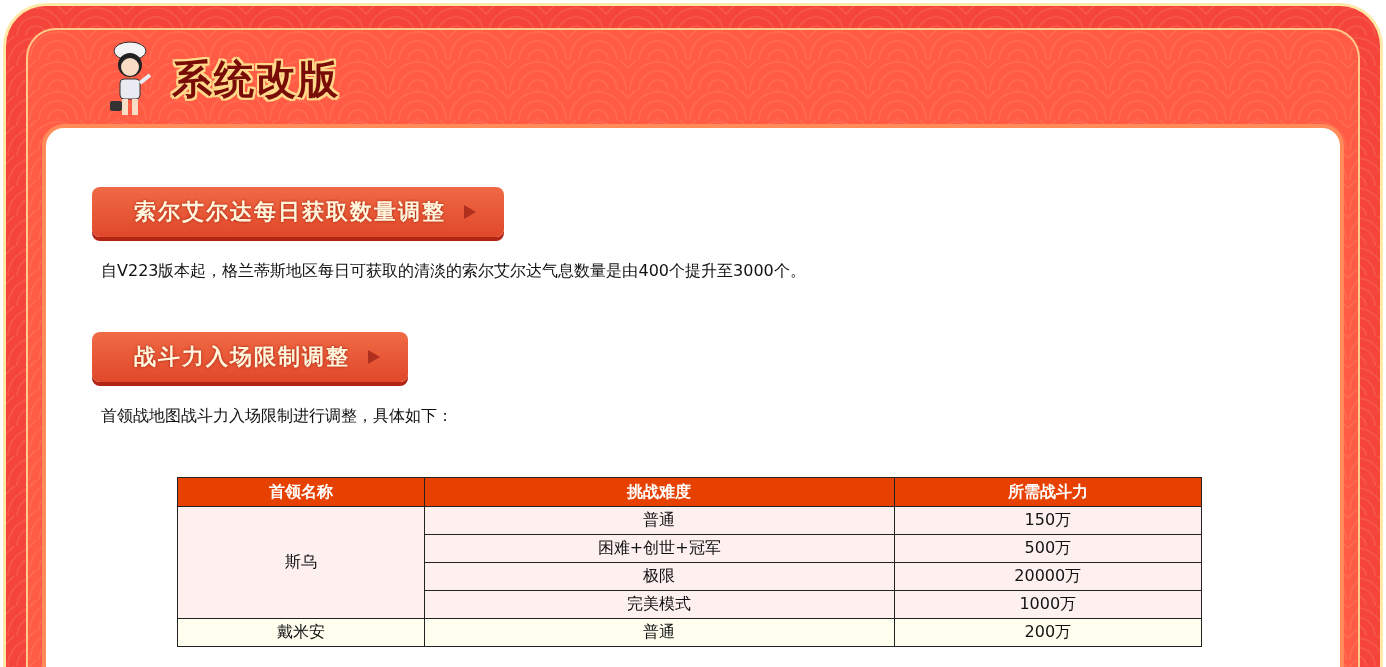 The image size is (1386, 667). Describe the element at coordinates (659, 604) in the screenshot. I see `table-cell: 完美模式` at that location.